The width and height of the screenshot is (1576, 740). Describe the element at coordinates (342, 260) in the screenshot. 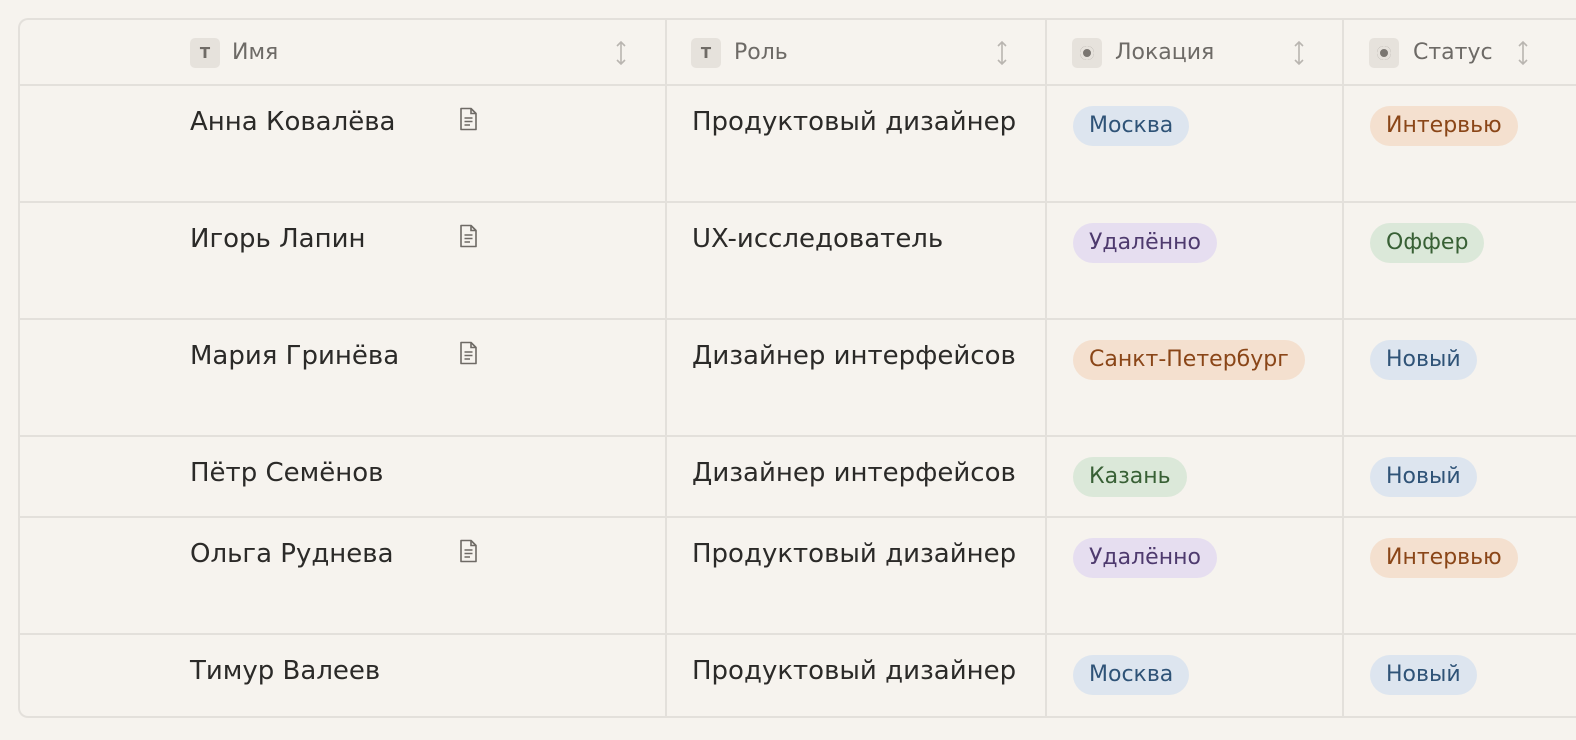

I see `cell-name: Игорь Лапин` at that location.